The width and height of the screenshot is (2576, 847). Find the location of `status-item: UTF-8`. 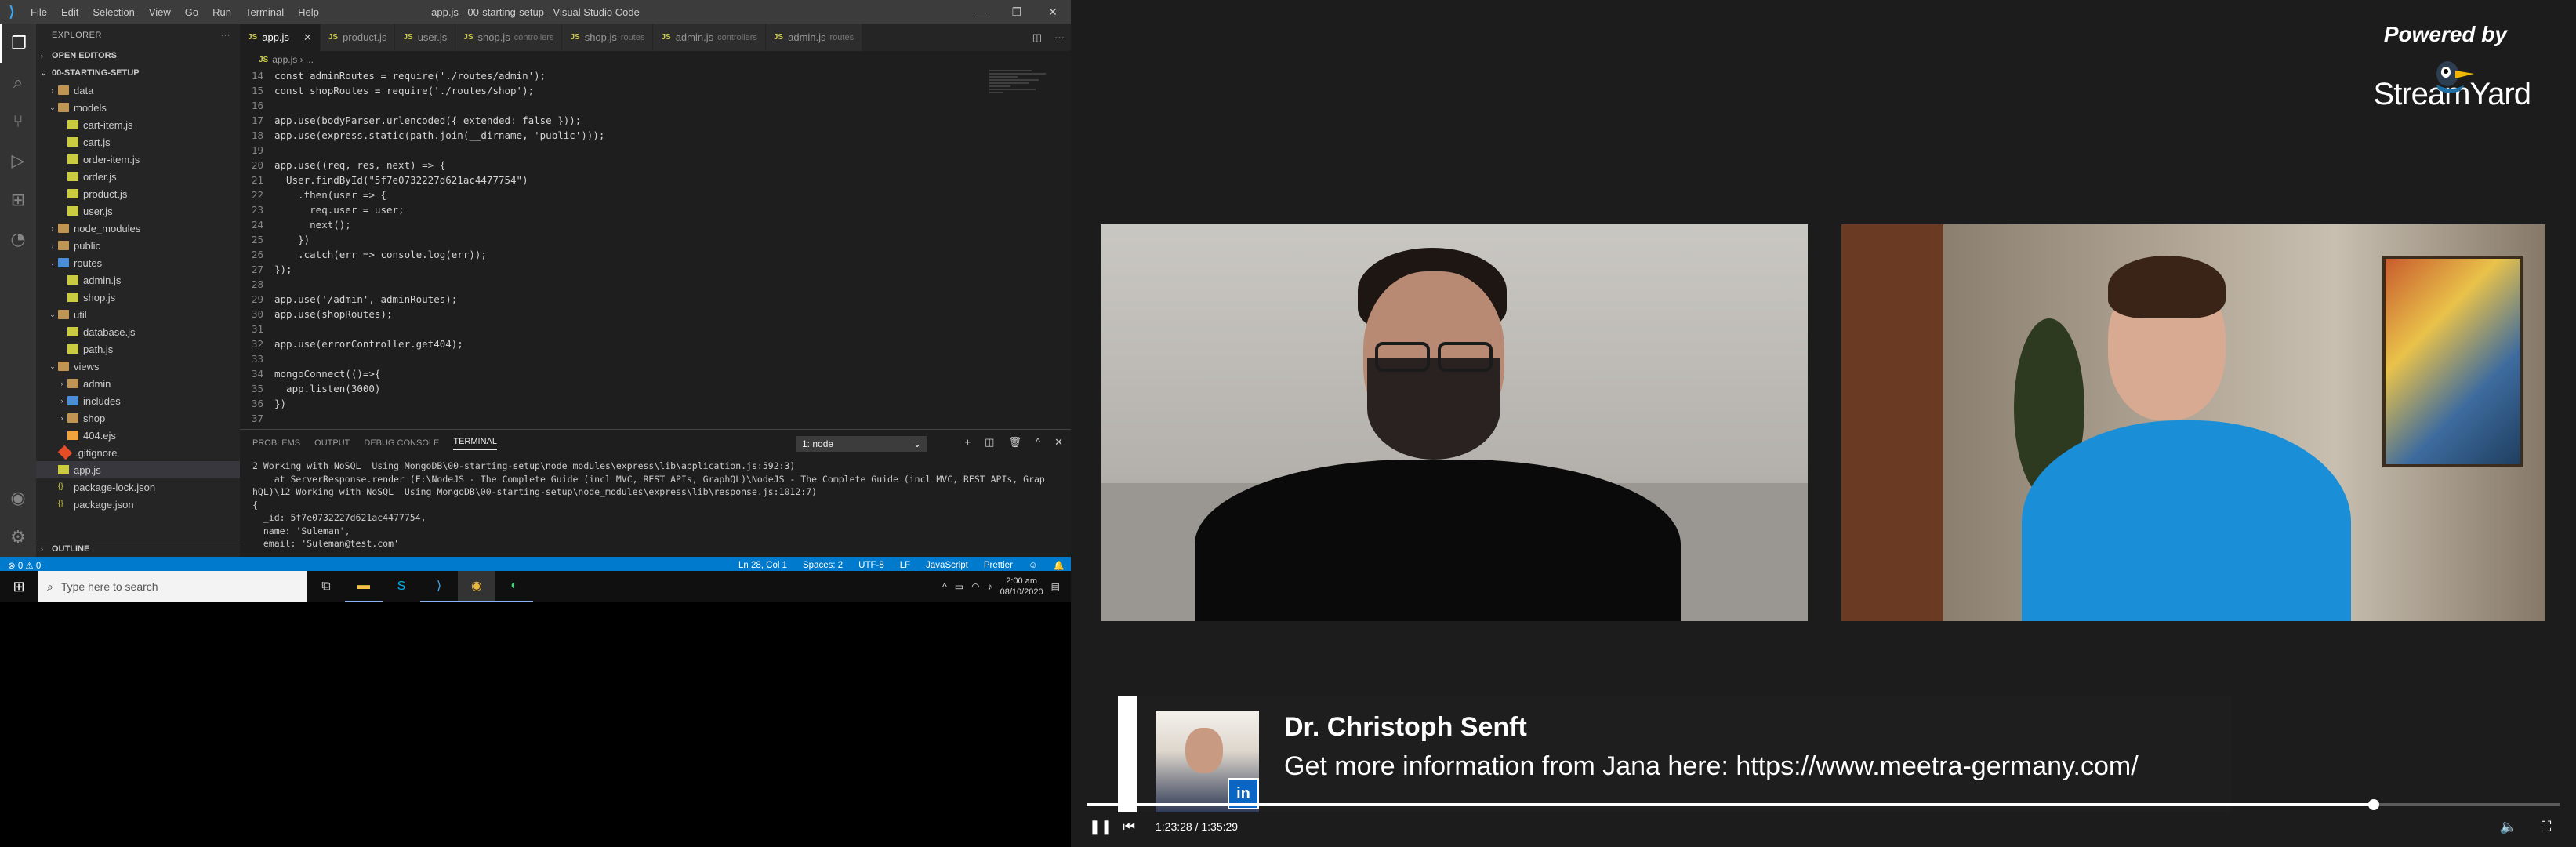

status-item: UTF-8 is located at coordinates (871, 565).